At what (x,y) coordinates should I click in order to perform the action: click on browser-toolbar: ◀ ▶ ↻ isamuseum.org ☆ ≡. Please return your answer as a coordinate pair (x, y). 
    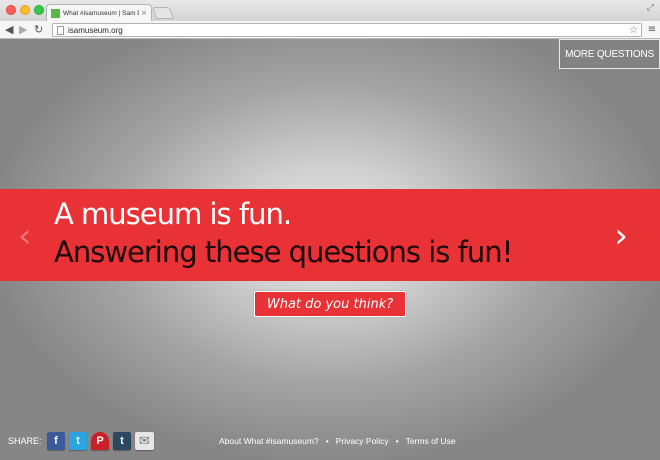
    Looking at the image, I should click on (330, 30).